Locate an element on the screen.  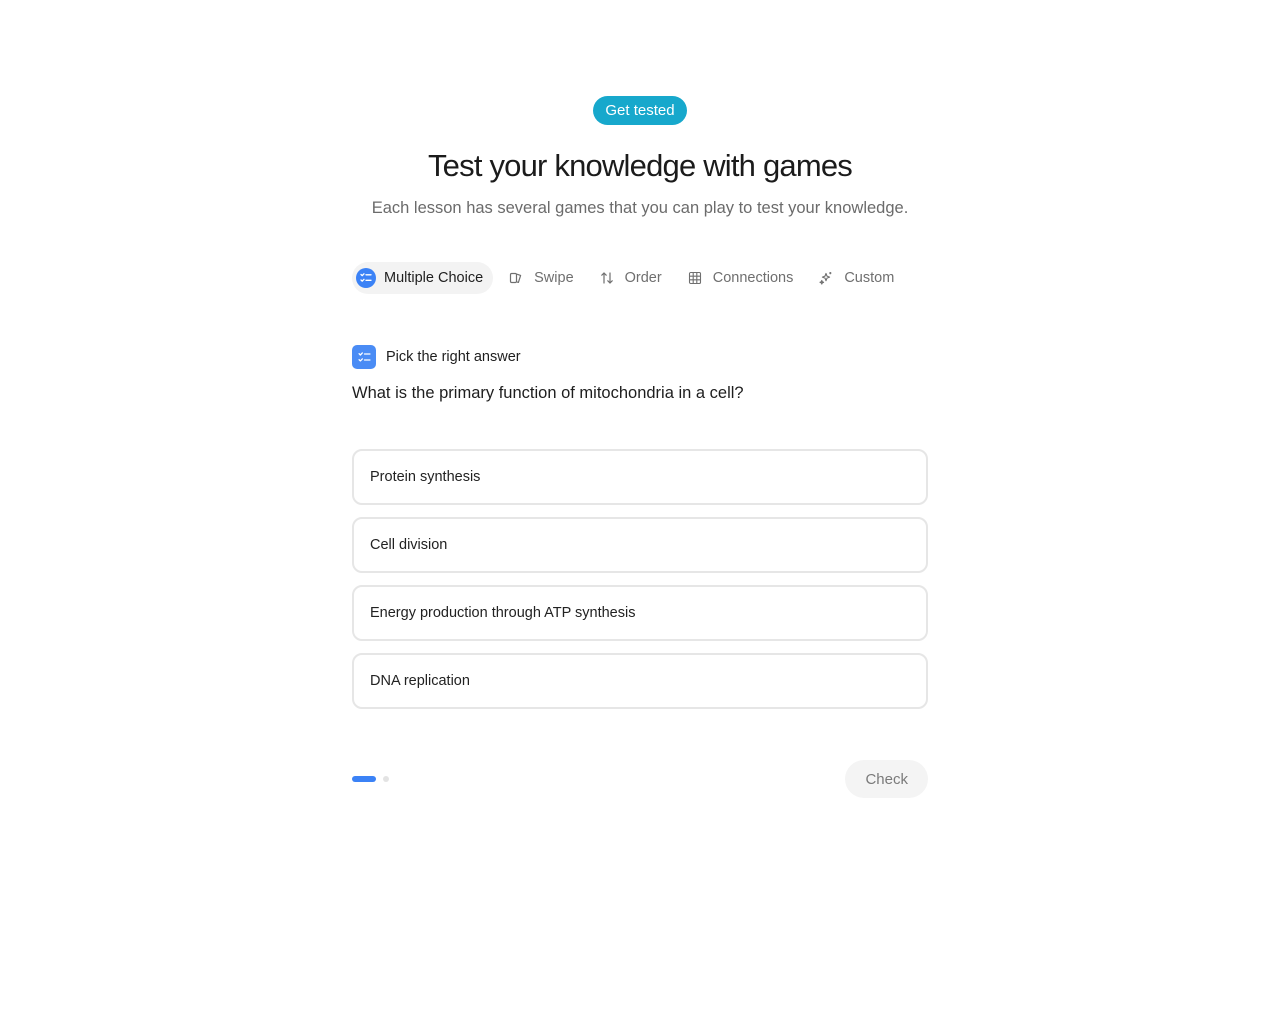
swipe-cards-icon is located at coordinates (516, 278).